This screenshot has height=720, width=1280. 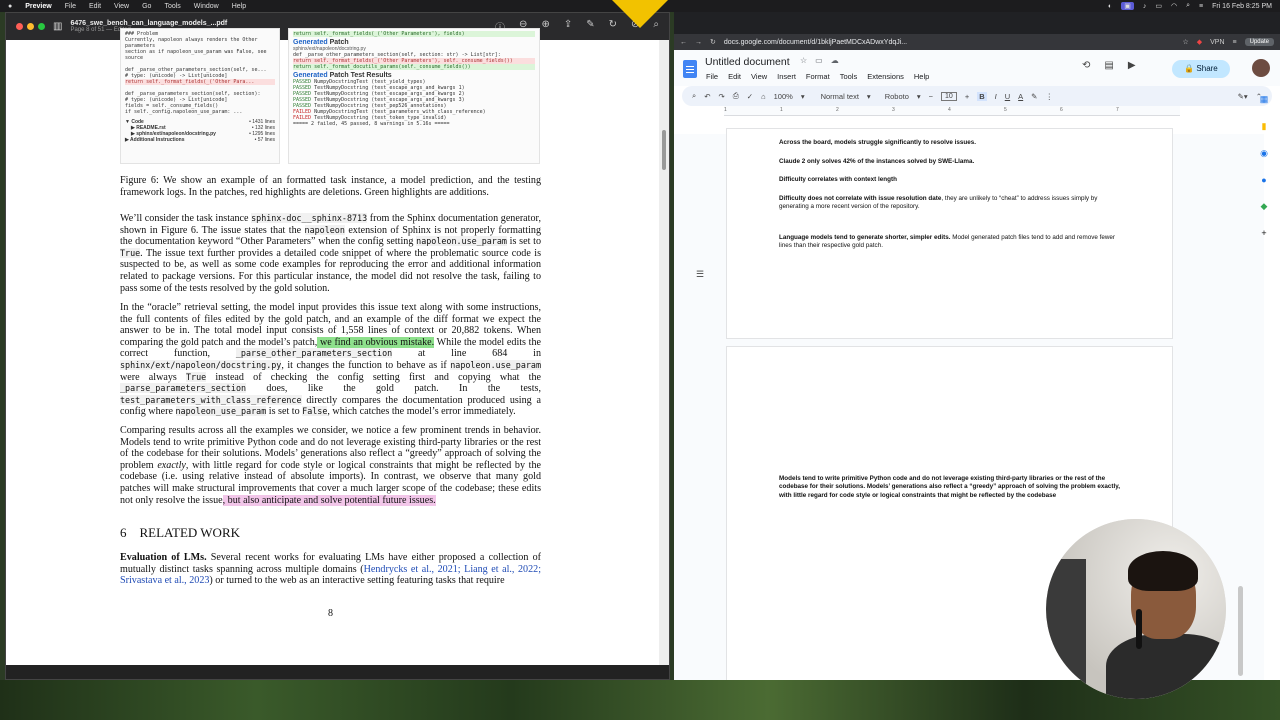 What do you see at coordinates (206, 6) in the screenshot?
I see `menu-window: Window` at bounding box center [206, 6].